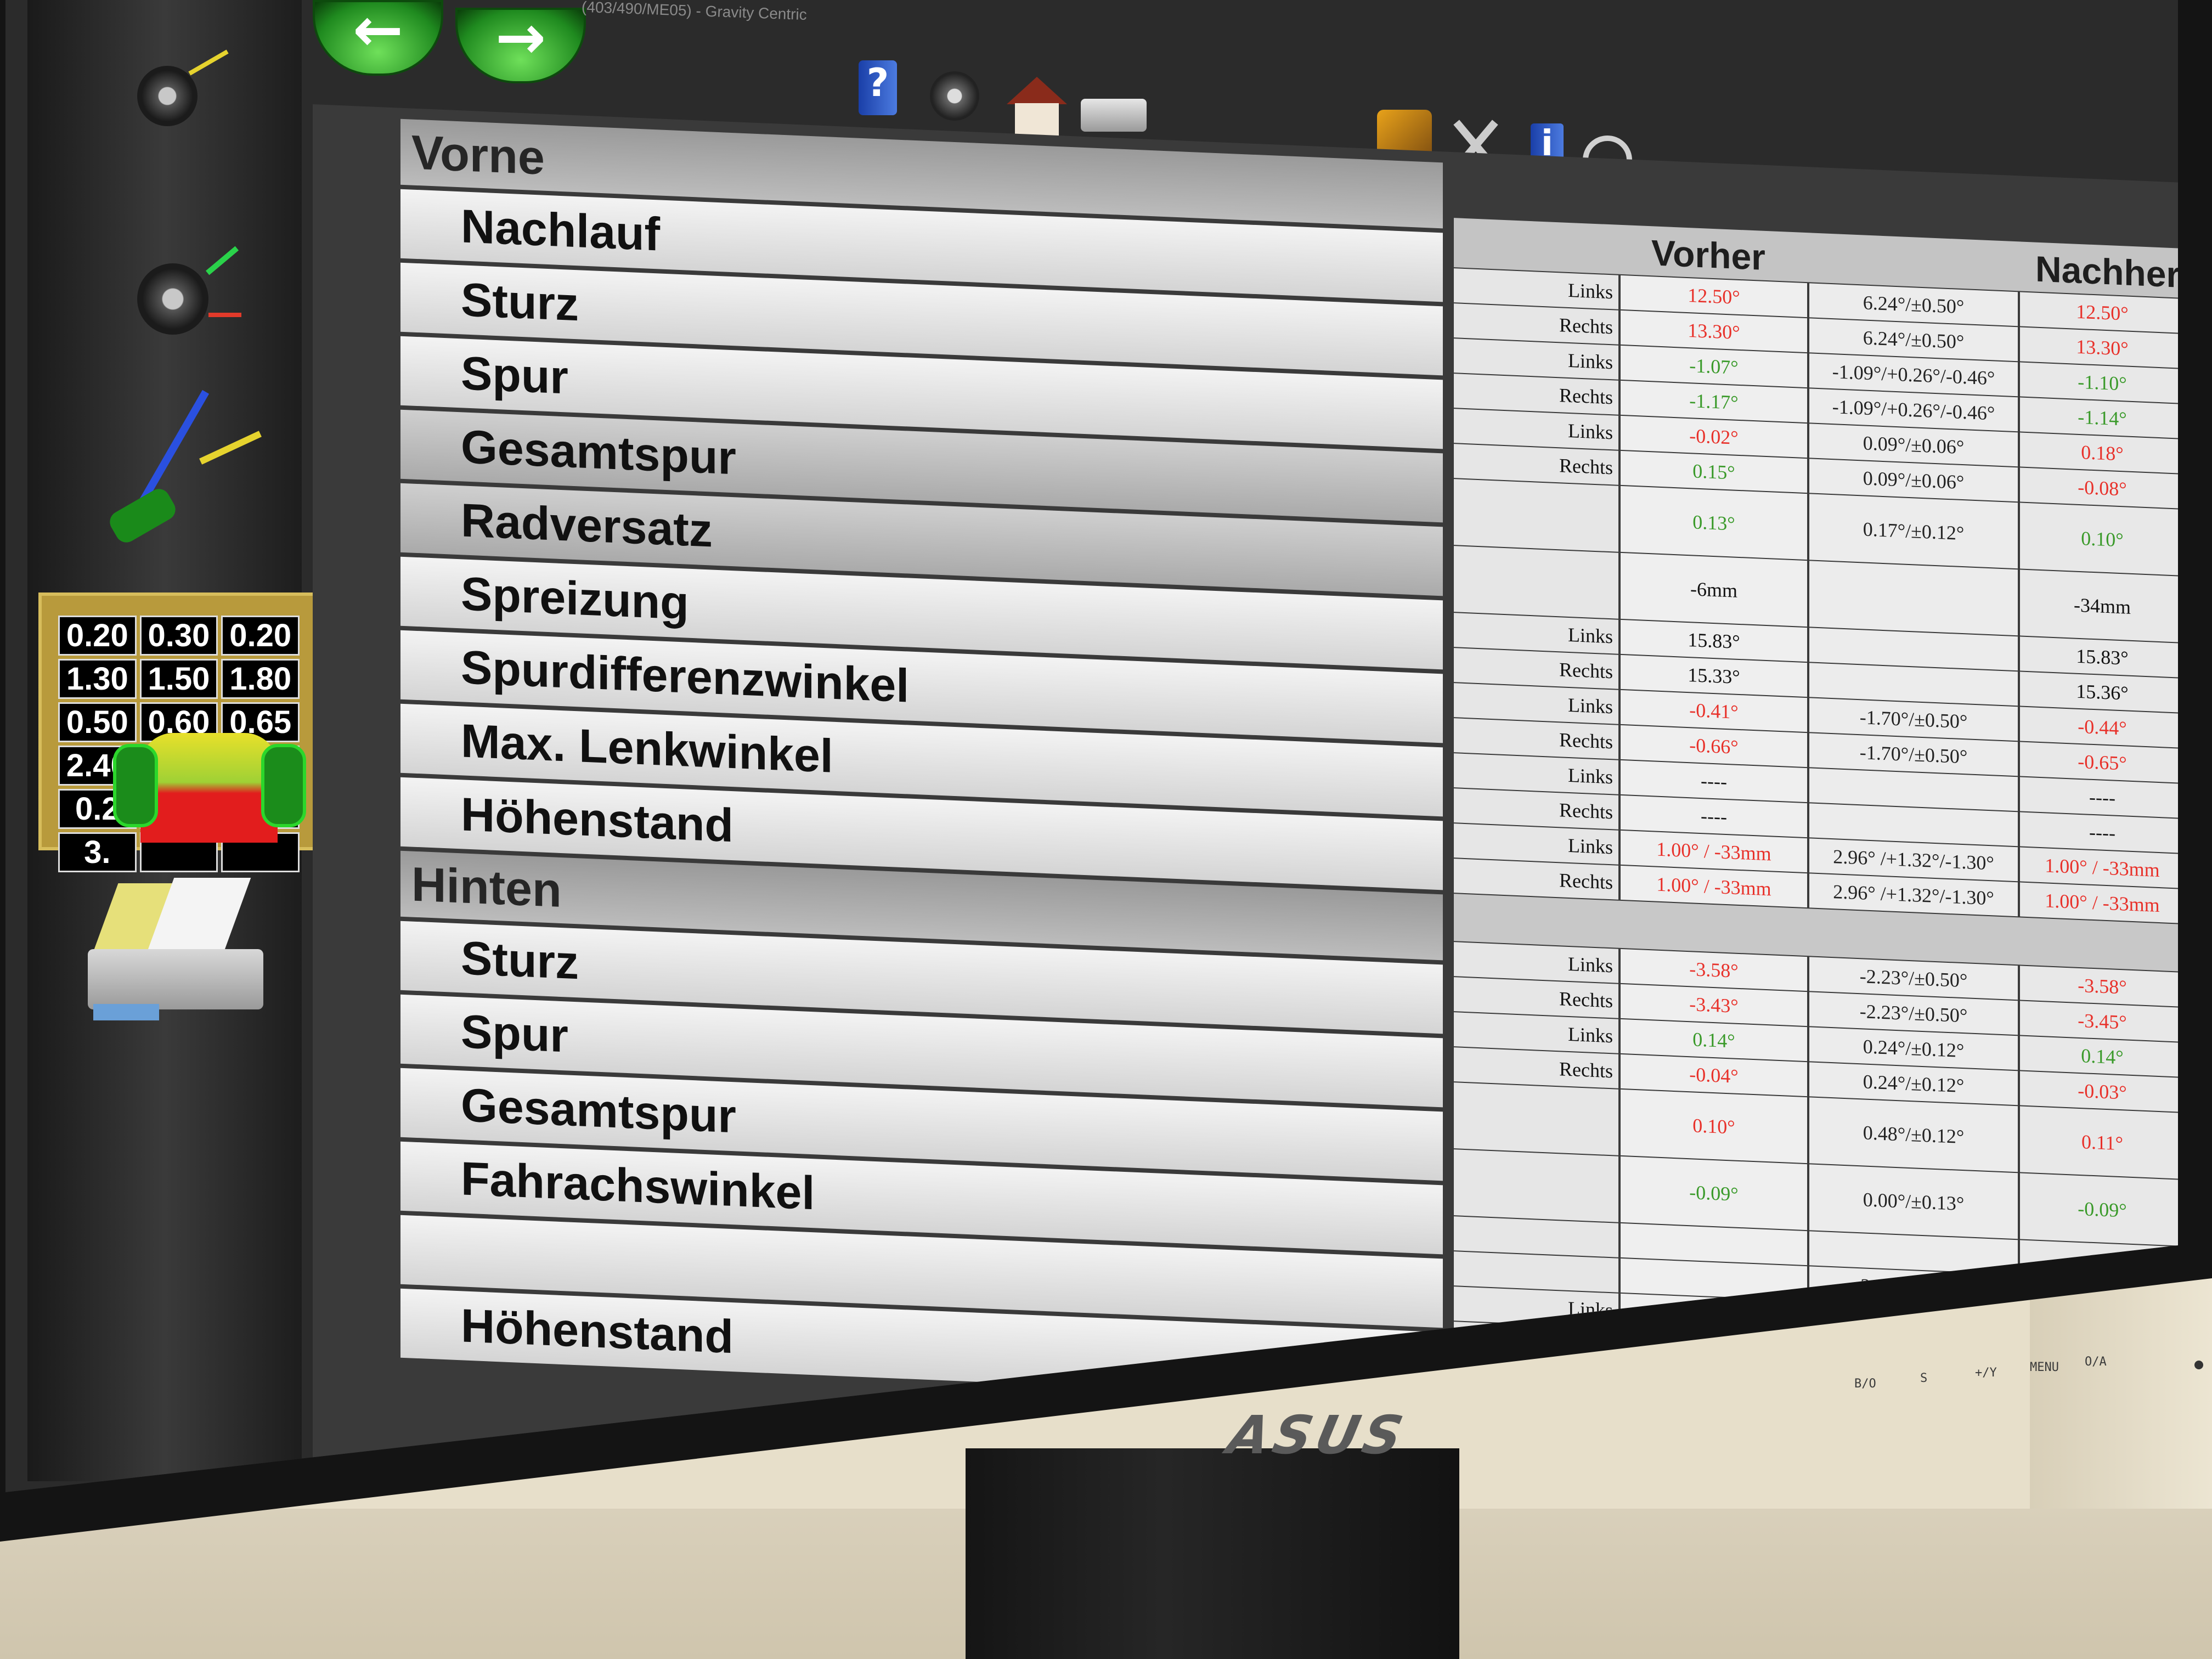 The width and height of the screenshot is (2212, 1659). I want to click on after-value: -3.58°, so click(2099, 986).